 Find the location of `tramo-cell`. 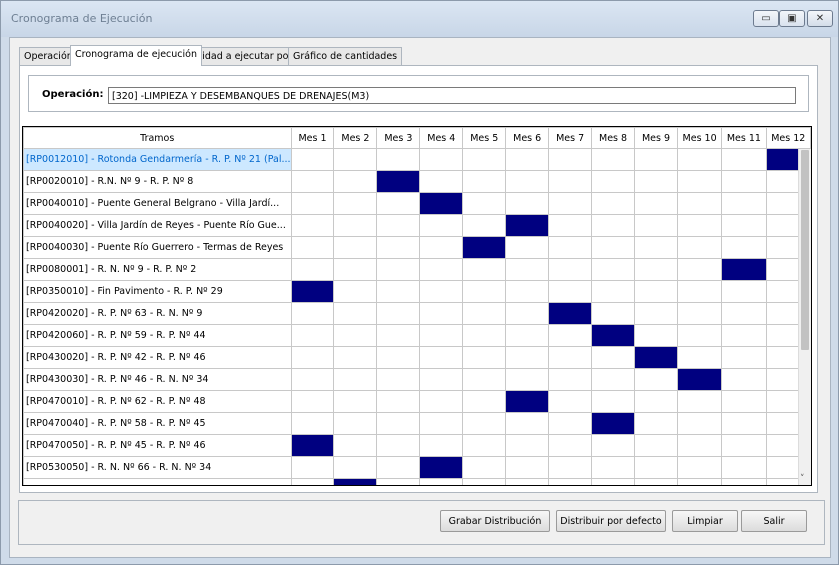

tramo-cell is located at coordinates (157, 481).